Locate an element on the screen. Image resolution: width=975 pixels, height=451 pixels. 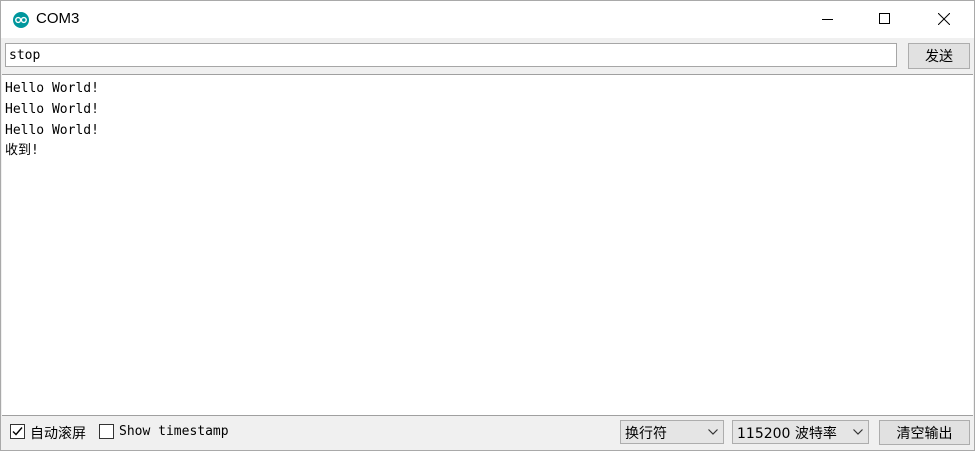
autoscroll-checkbox is located at coordinates (17, 431).